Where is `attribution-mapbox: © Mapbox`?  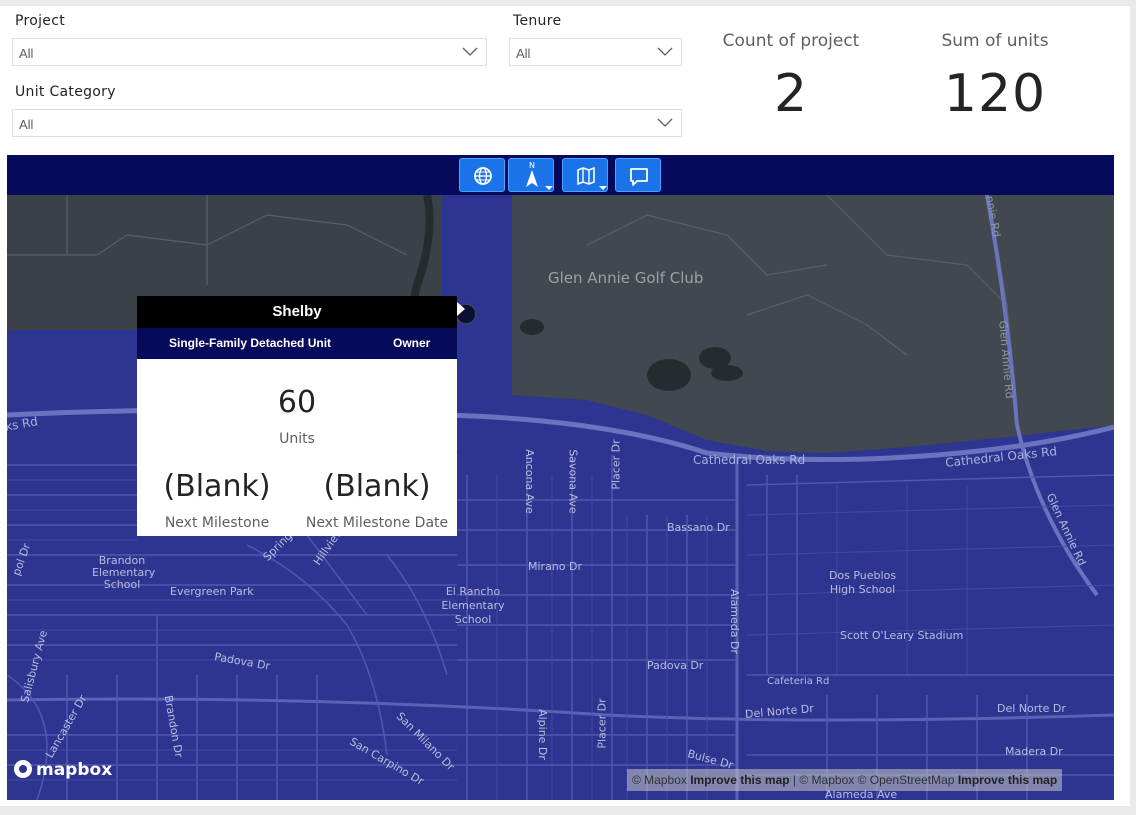
attribution-mapbox: © Mapbox is located at coordinates (659, 780).